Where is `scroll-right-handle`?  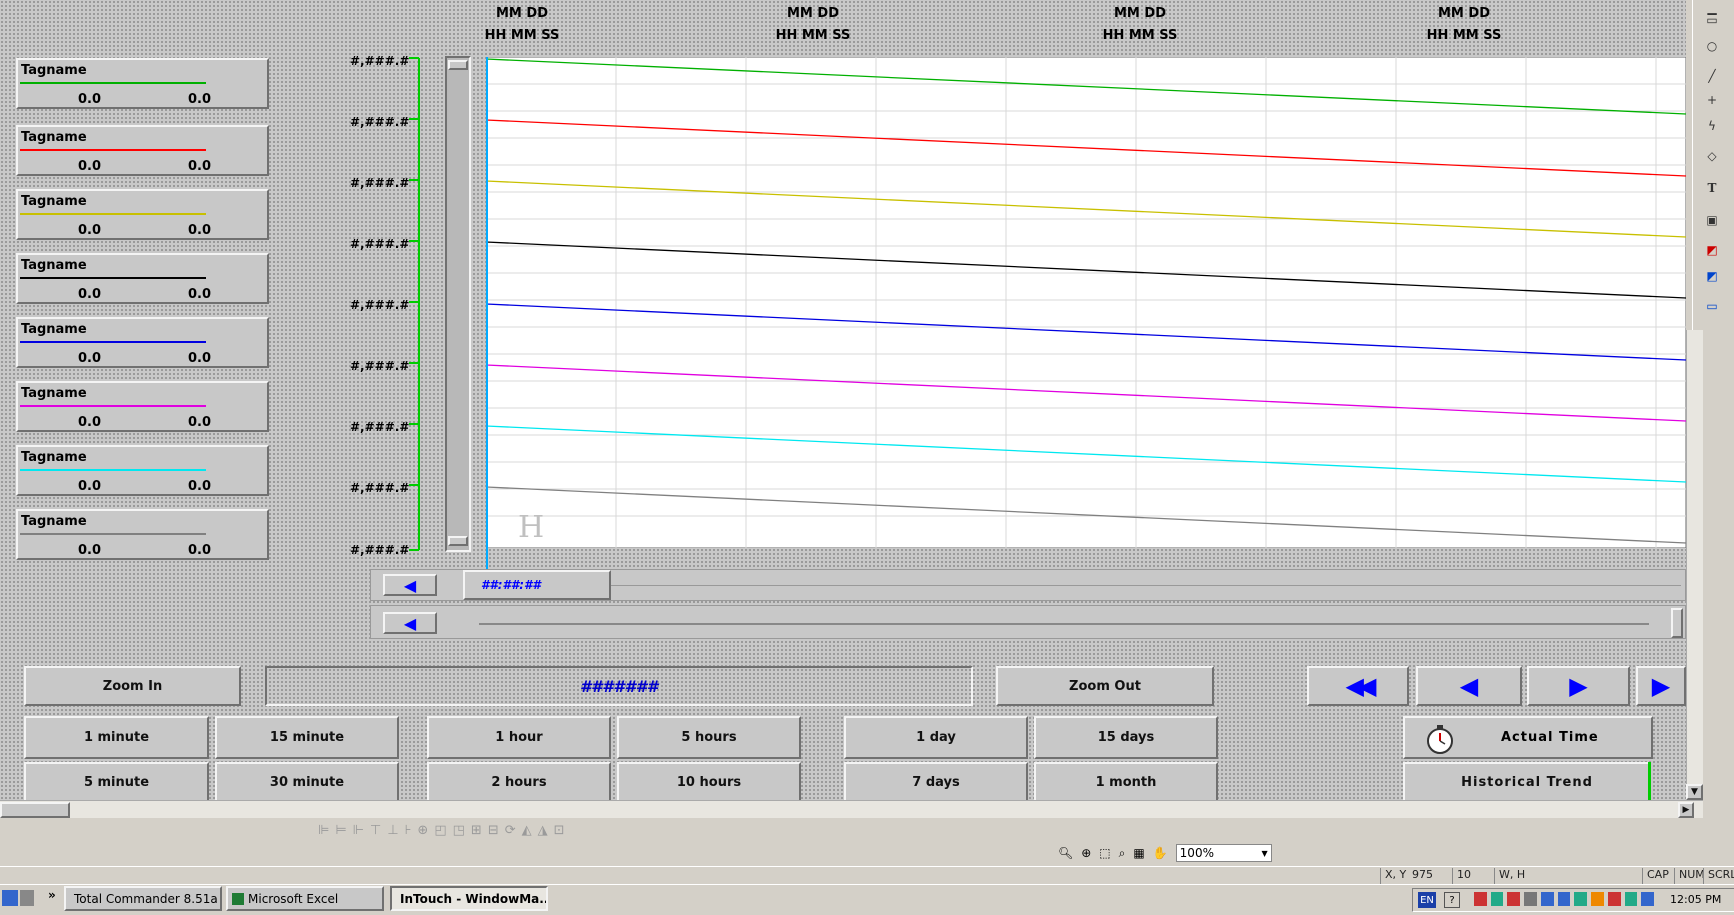 scroll-right-handle is located at coordinates (1677, 623).